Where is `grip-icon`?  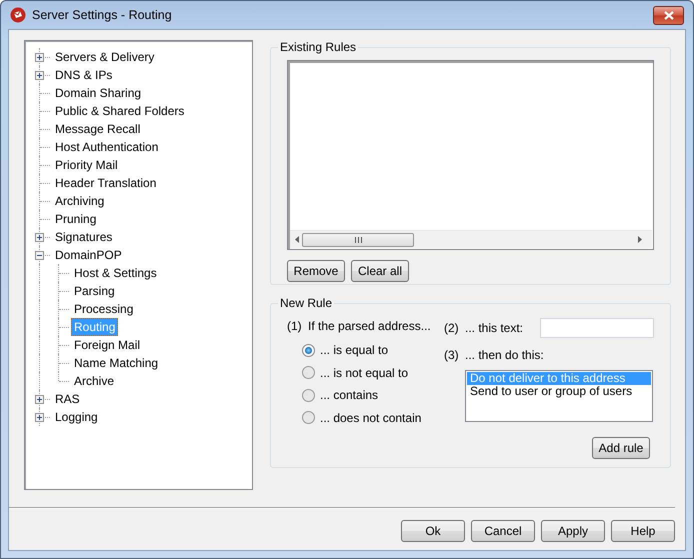
grip-icon is located at coordinates (358, 239).